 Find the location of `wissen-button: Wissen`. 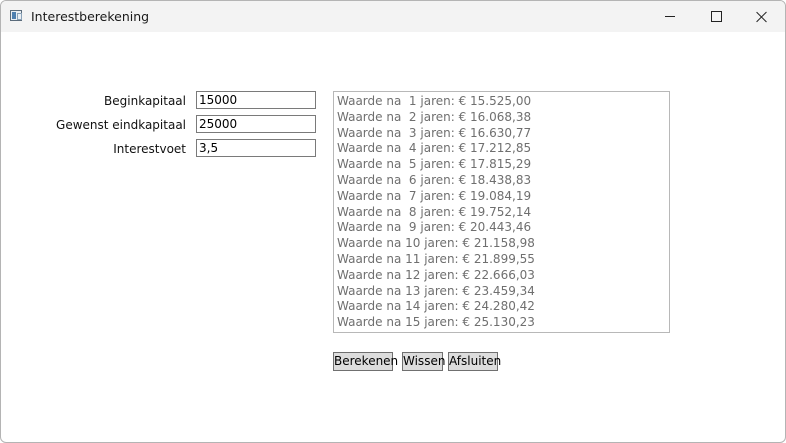

wissen-button: Wissen is located at coordinates (423, 361).